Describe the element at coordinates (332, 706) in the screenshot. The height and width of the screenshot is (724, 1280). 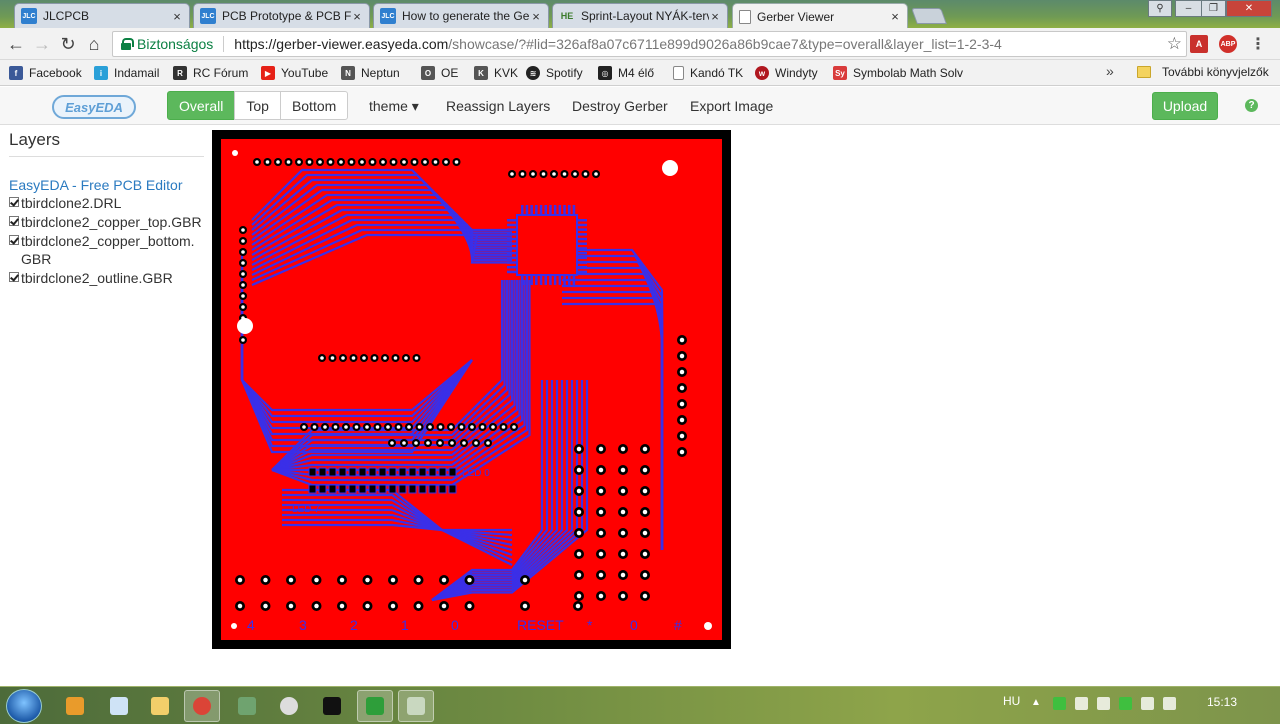
I see `terminal-icon` at that location.